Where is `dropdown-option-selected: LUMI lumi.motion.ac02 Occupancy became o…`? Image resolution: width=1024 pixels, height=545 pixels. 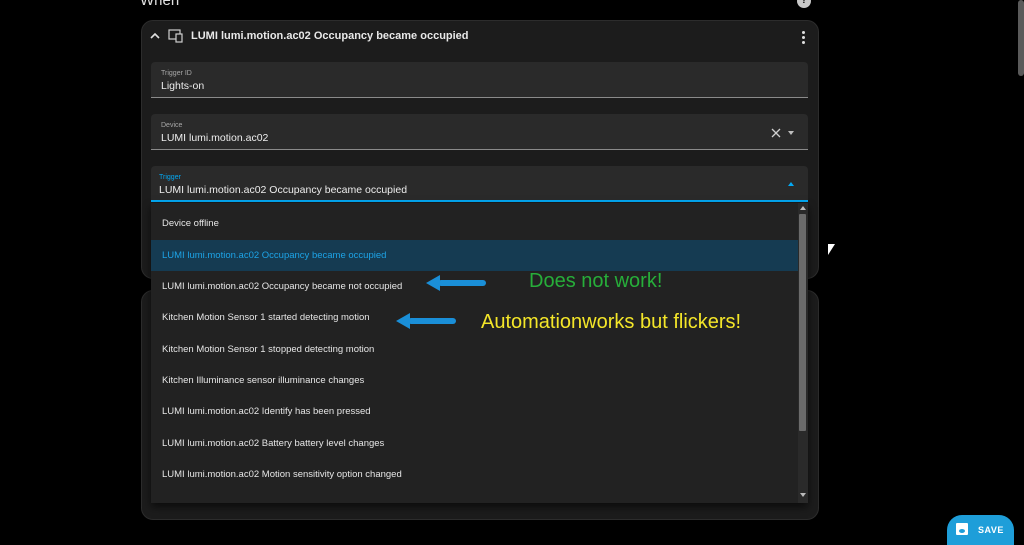 dropdown-option-selected: LUMI lumi.motion.ac02 Occupancy became o… is located at coordinates (474, 255).